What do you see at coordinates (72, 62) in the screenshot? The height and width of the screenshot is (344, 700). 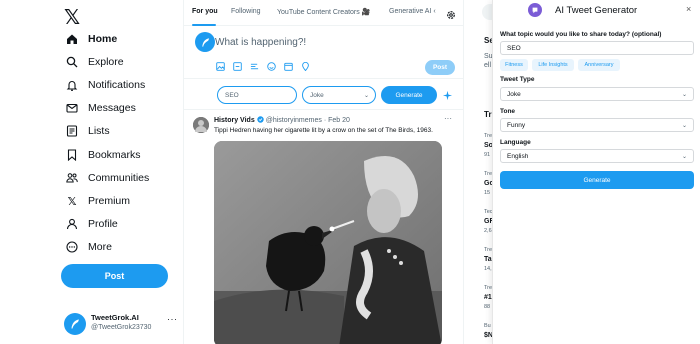 I see `search-icon` at bounding box center [72, 62].